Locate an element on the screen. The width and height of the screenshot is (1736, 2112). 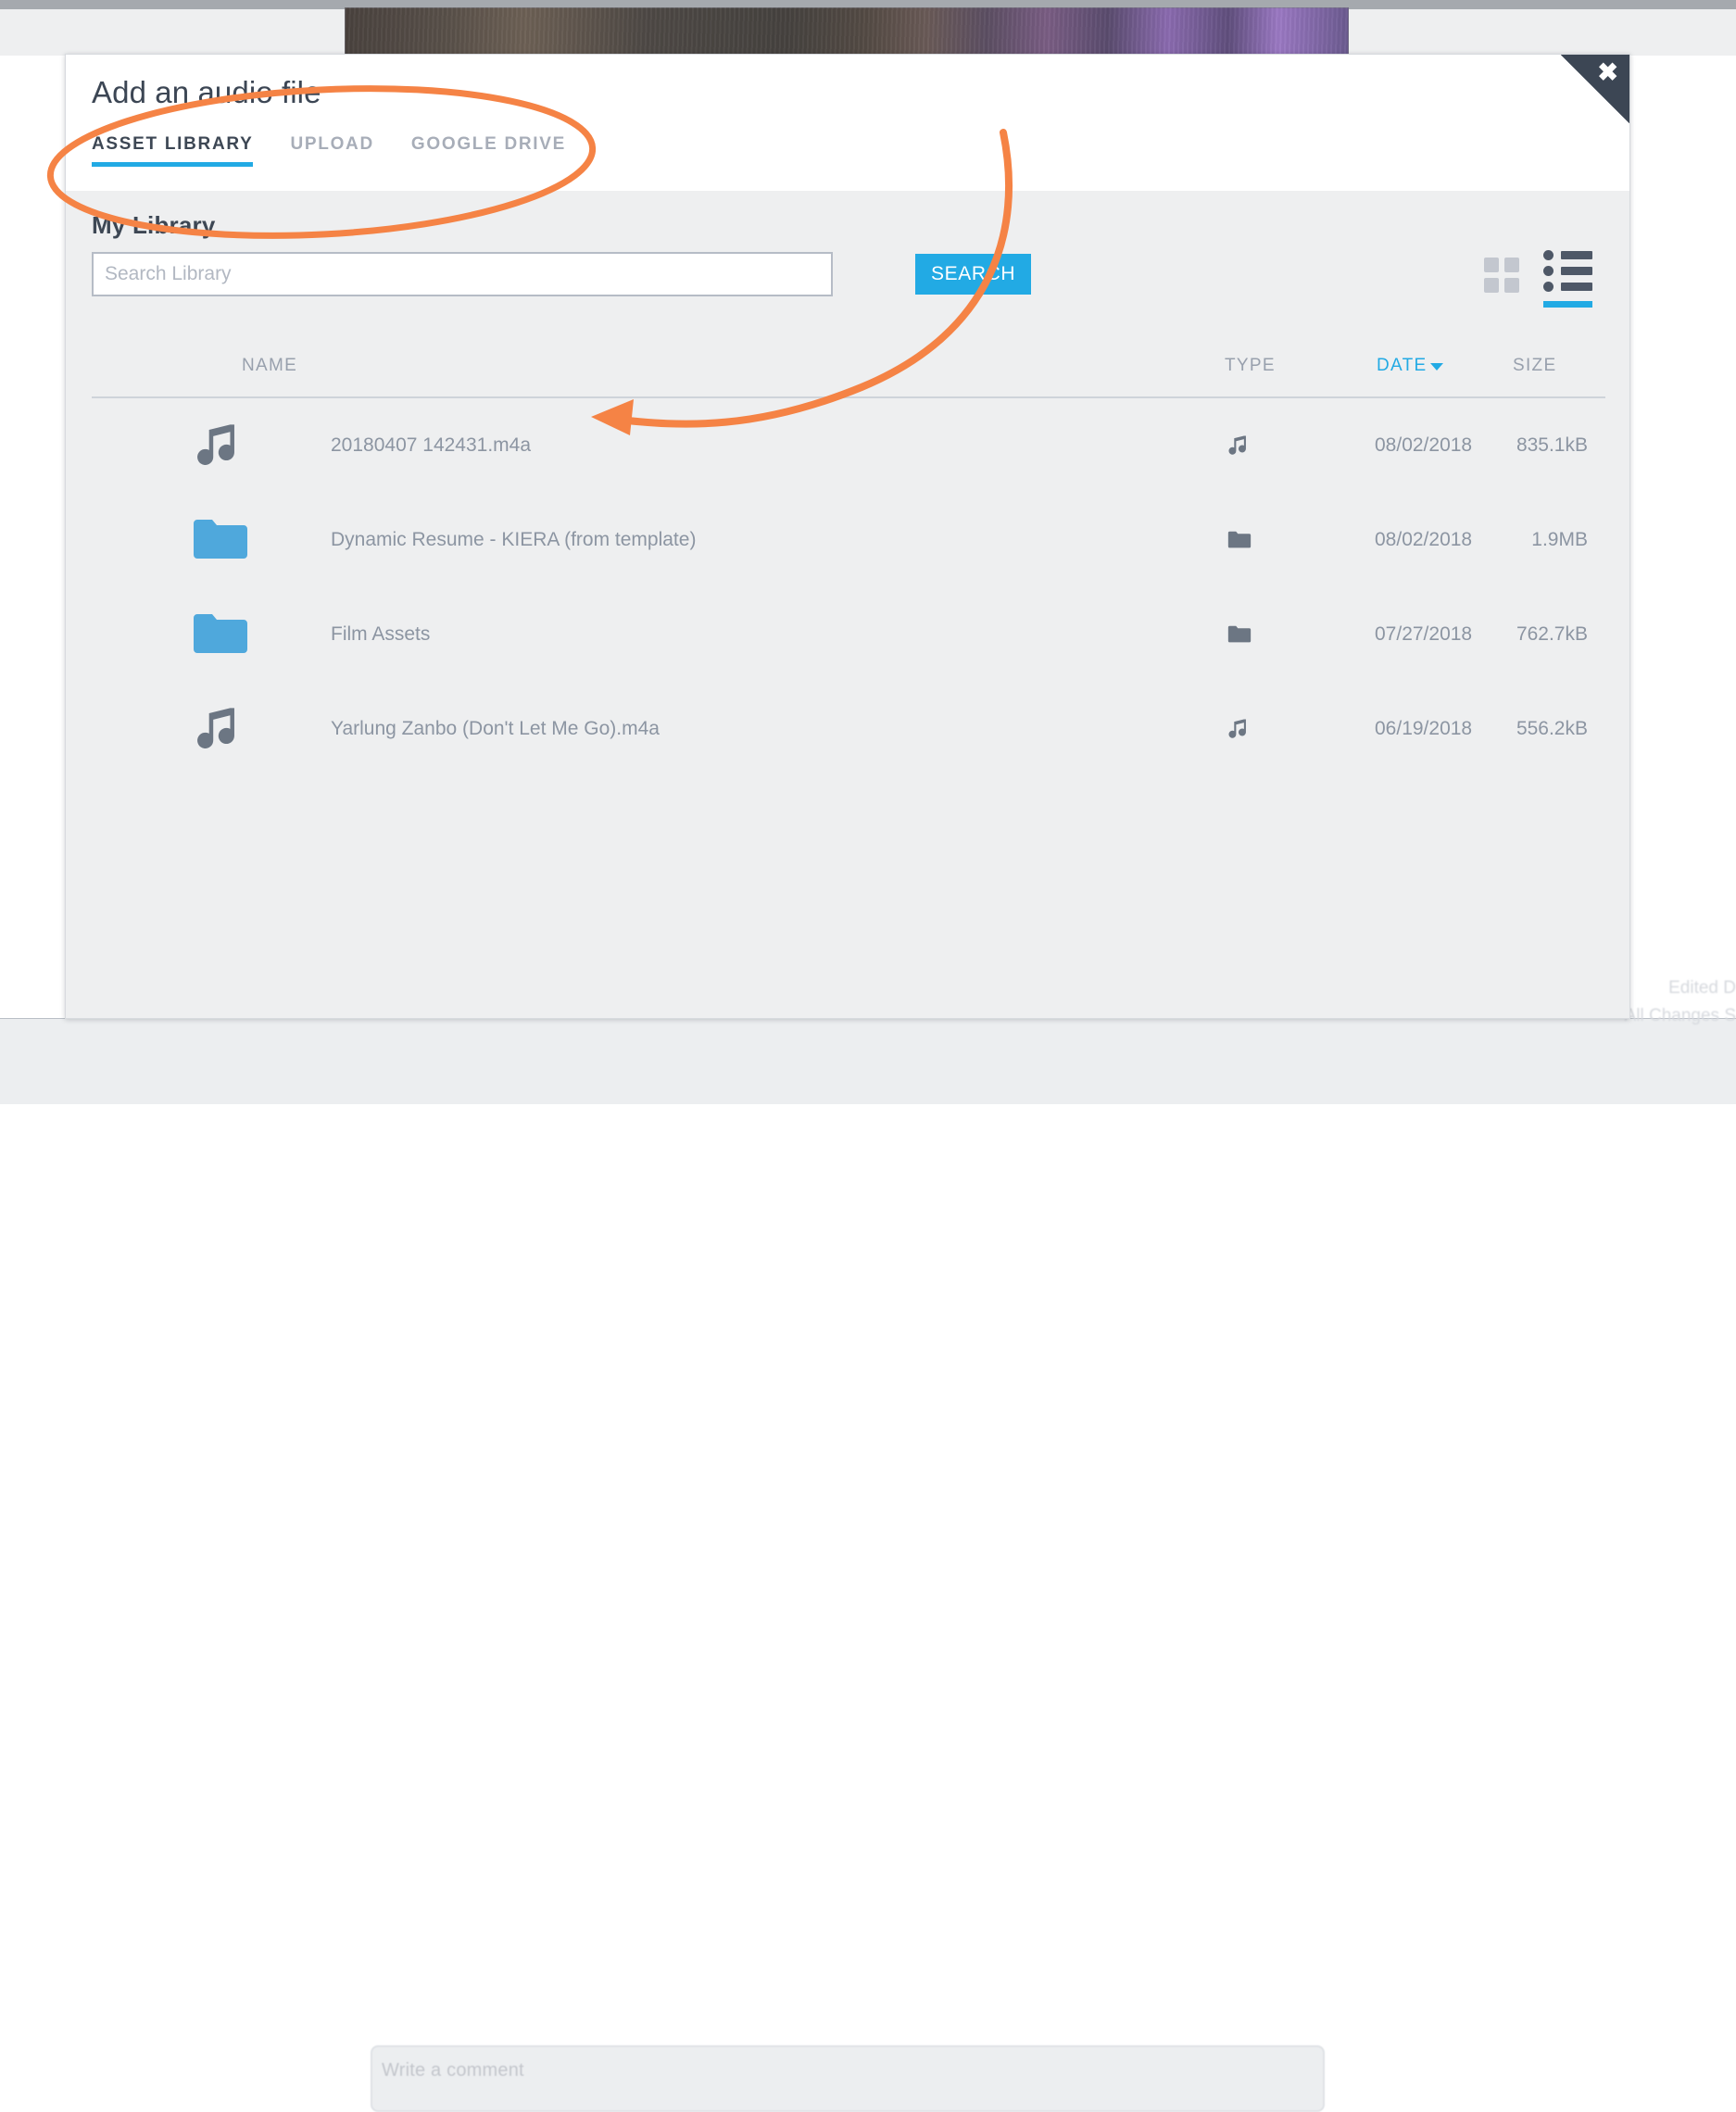
file-date: 07/27/2018 is located at coordinates (1424, 634).